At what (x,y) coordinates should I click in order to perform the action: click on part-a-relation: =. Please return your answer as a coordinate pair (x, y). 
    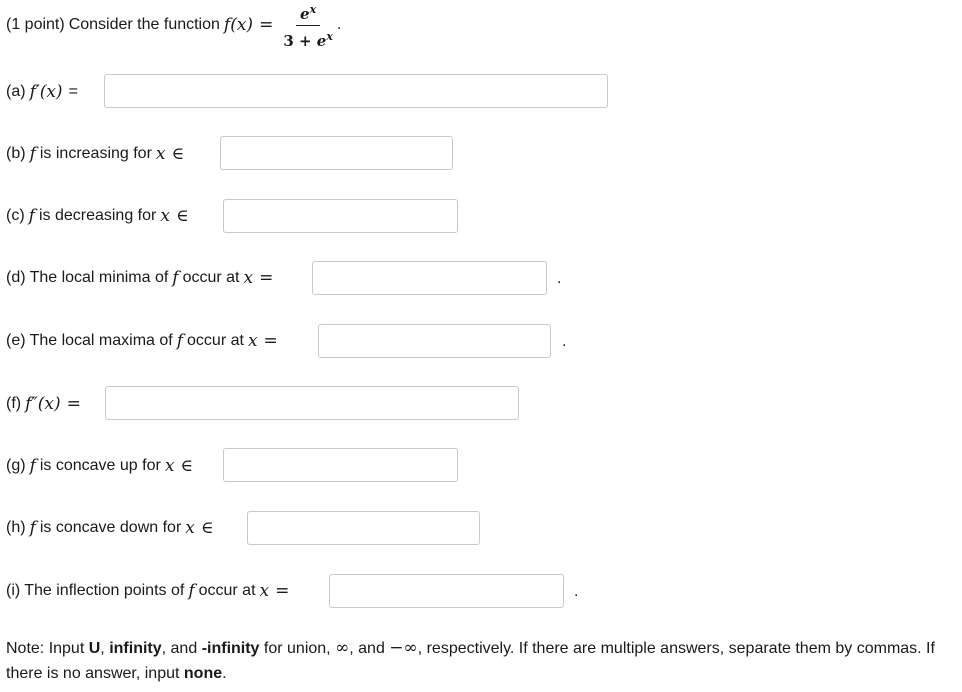
    Looking at the image, I should click on (73, 91).